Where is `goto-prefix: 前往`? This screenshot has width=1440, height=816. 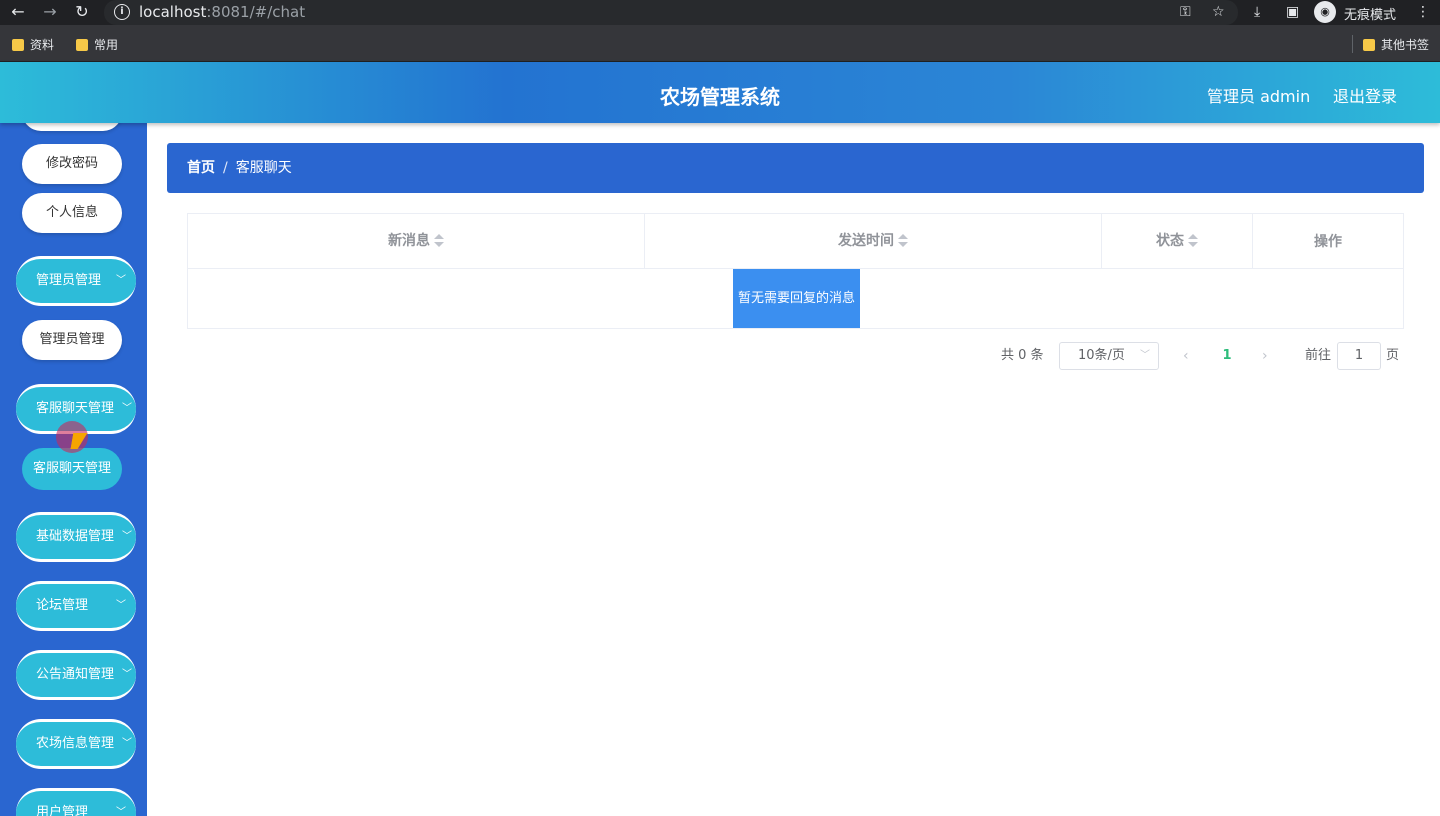
goto-prefix: 前往 is located at coordinates (1318, 355).